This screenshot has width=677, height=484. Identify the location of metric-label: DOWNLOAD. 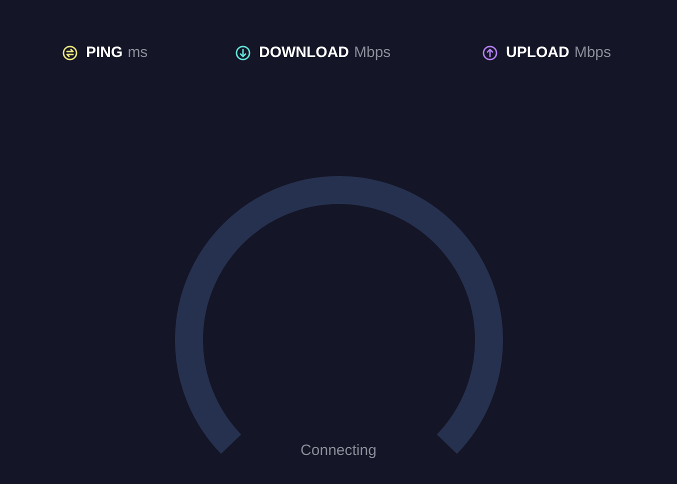
(304, 53).